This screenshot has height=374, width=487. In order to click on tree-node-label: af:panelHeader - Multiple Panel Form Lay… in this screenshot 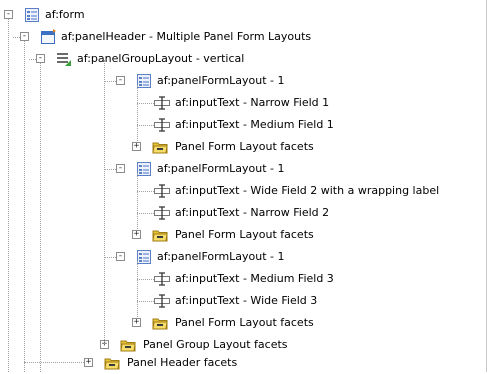, I will do `click(186, 36)`.